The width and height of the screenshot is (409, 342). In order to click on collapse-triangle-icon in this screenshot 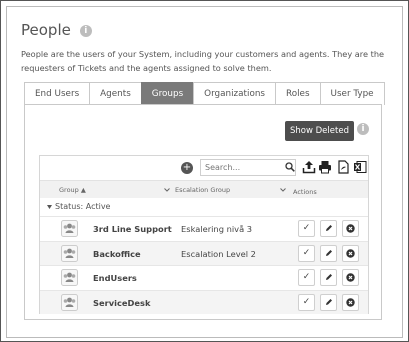, I will do `click(49, 207)`.